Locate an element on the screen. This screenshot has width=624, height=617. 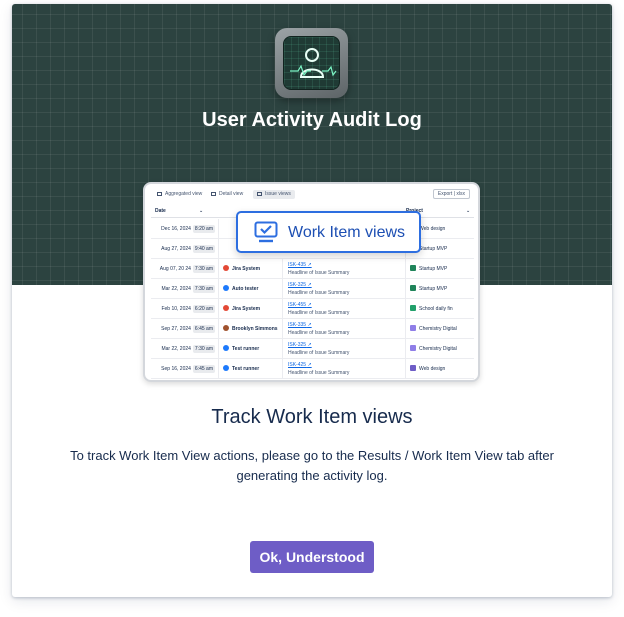
row-project: School daily fin is located at coordinates (439, 309).